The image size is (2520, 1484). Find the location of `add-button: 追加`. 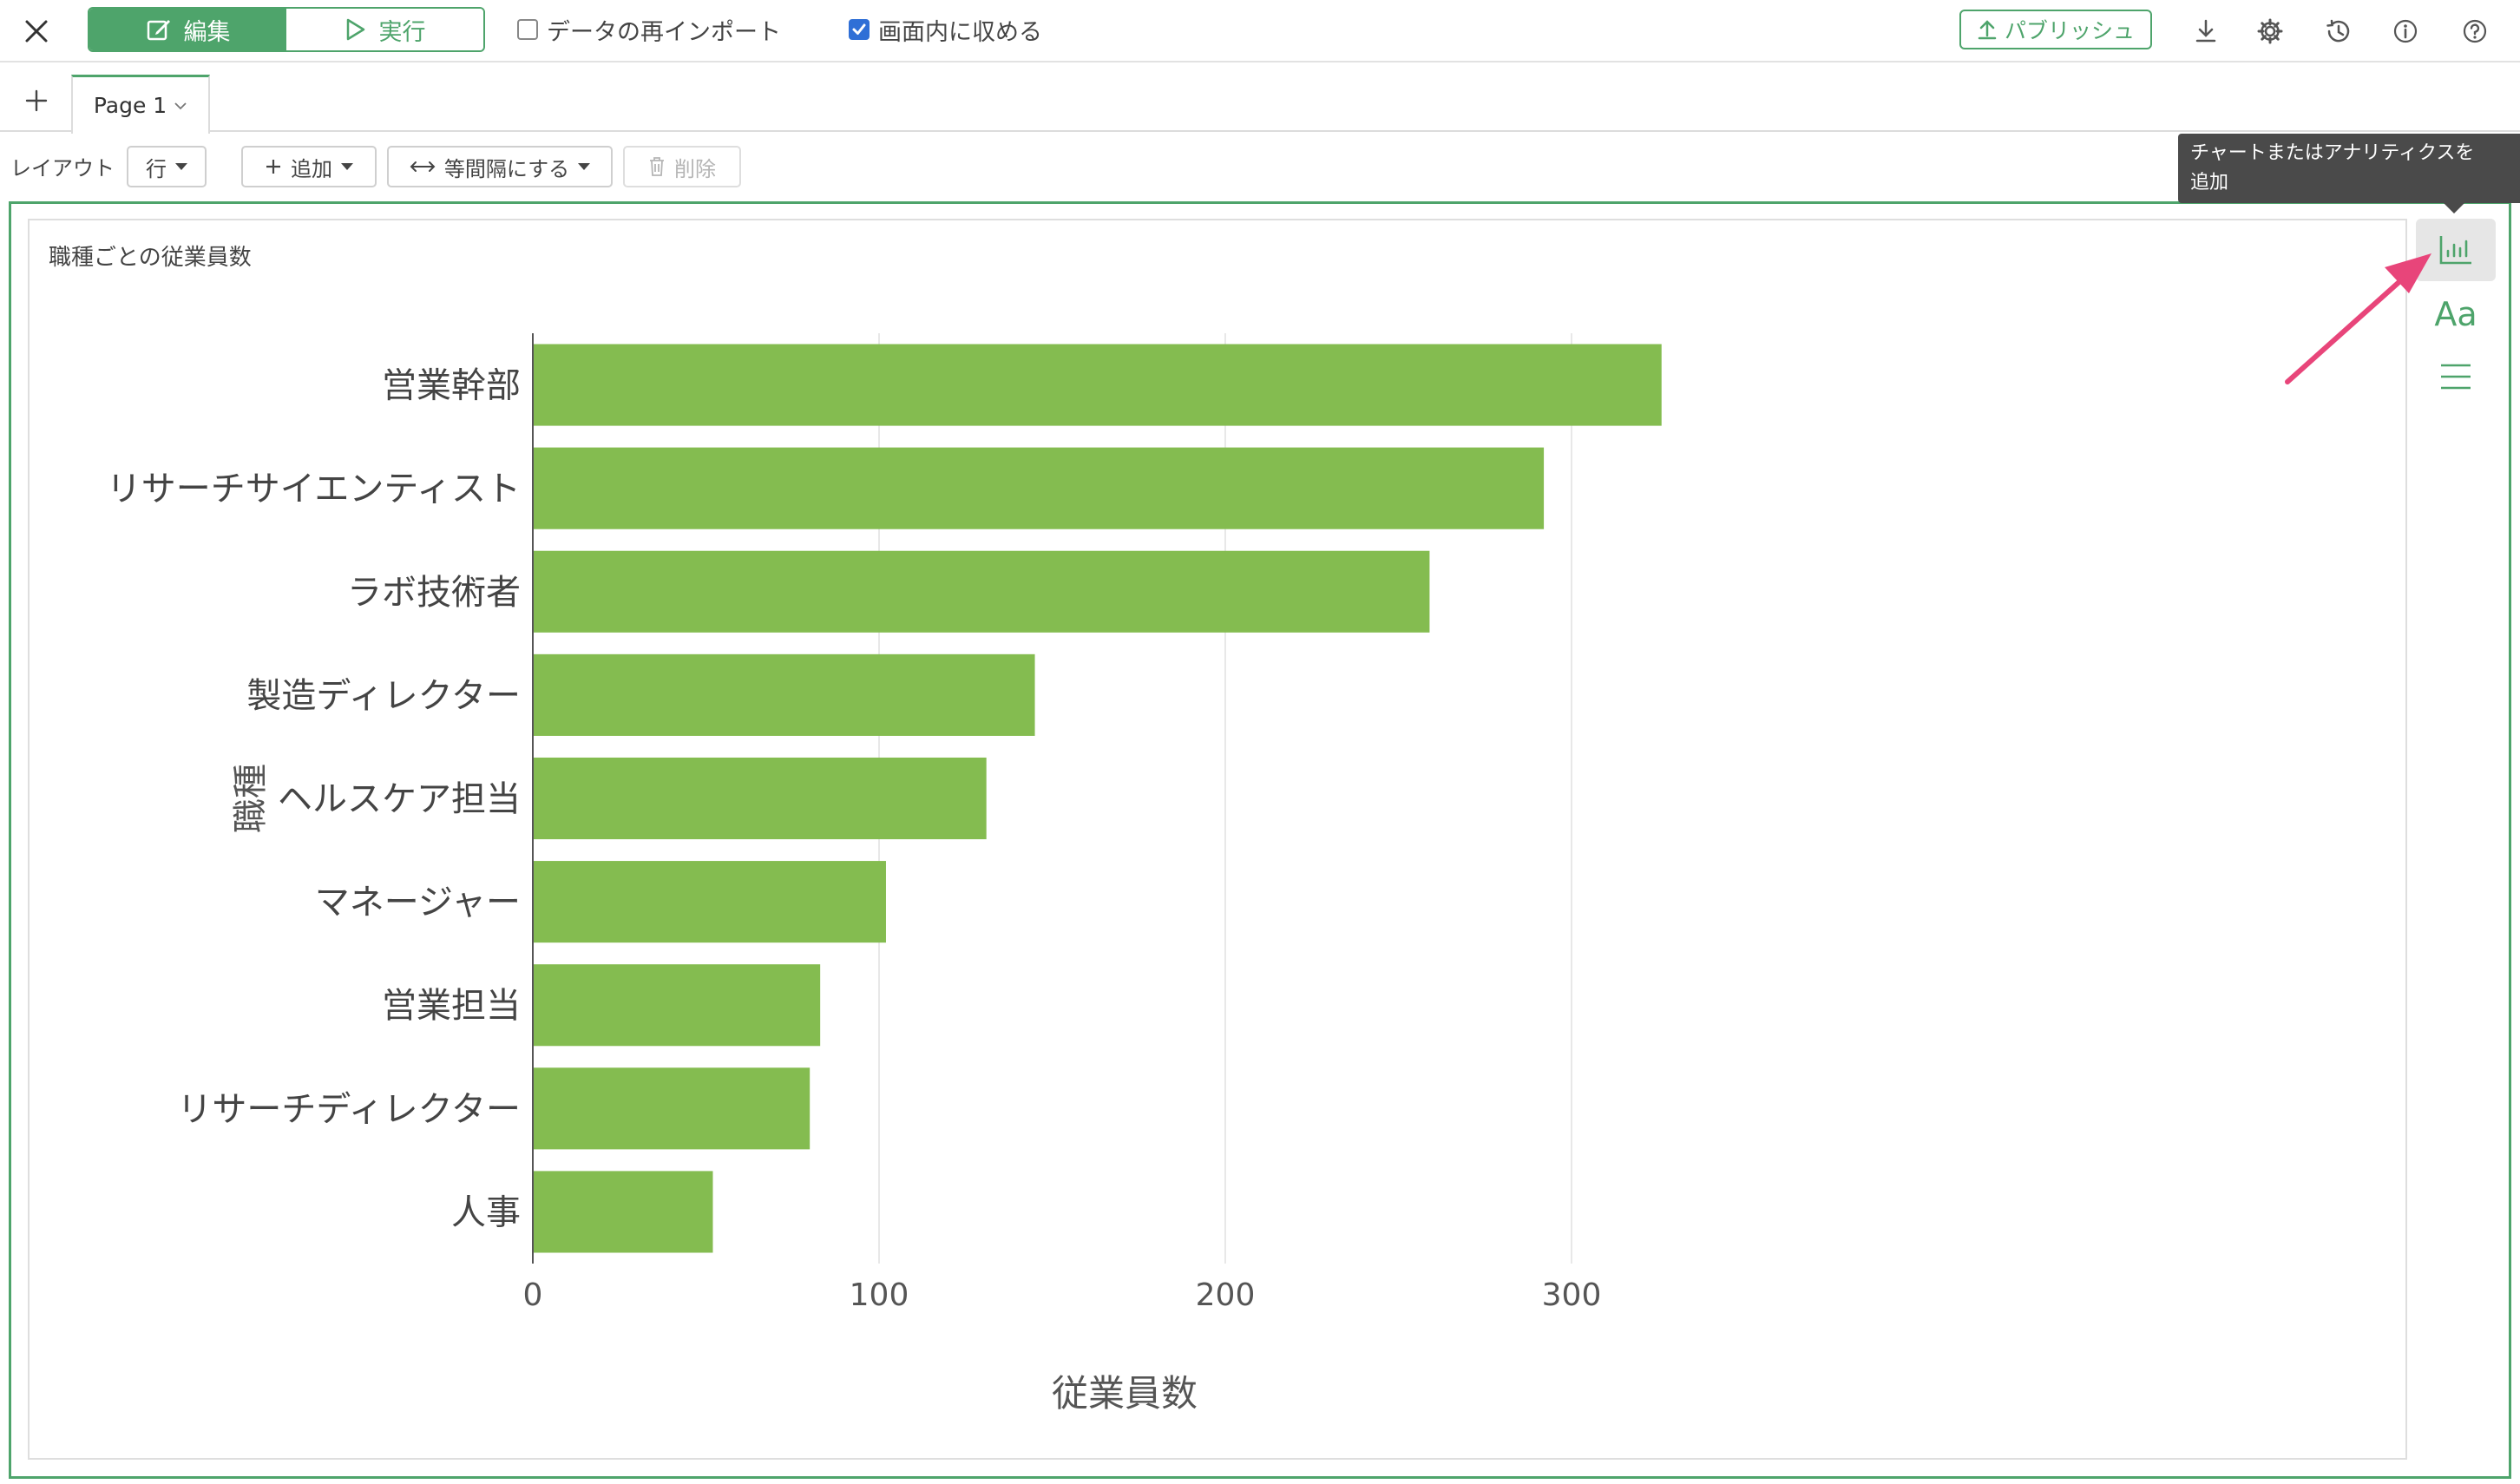

add-button: 追加 is located at coordinates (309, 166).